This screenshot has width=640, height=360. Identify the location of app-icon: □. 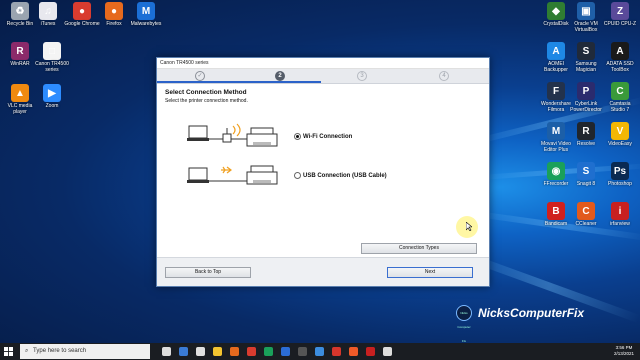
(52, 51).